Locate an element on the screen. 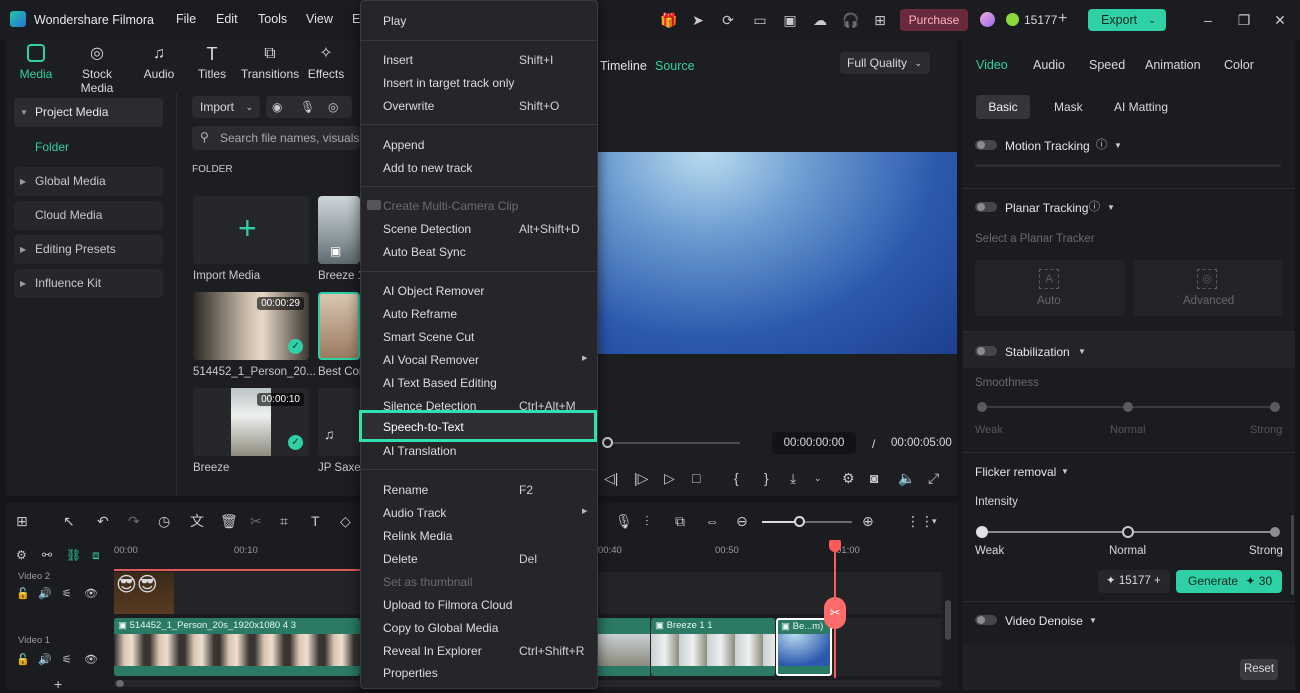 This screenshot has width=1300, height=693. auto-caption-icon: ⧉ is located at coordinates (680, 521).